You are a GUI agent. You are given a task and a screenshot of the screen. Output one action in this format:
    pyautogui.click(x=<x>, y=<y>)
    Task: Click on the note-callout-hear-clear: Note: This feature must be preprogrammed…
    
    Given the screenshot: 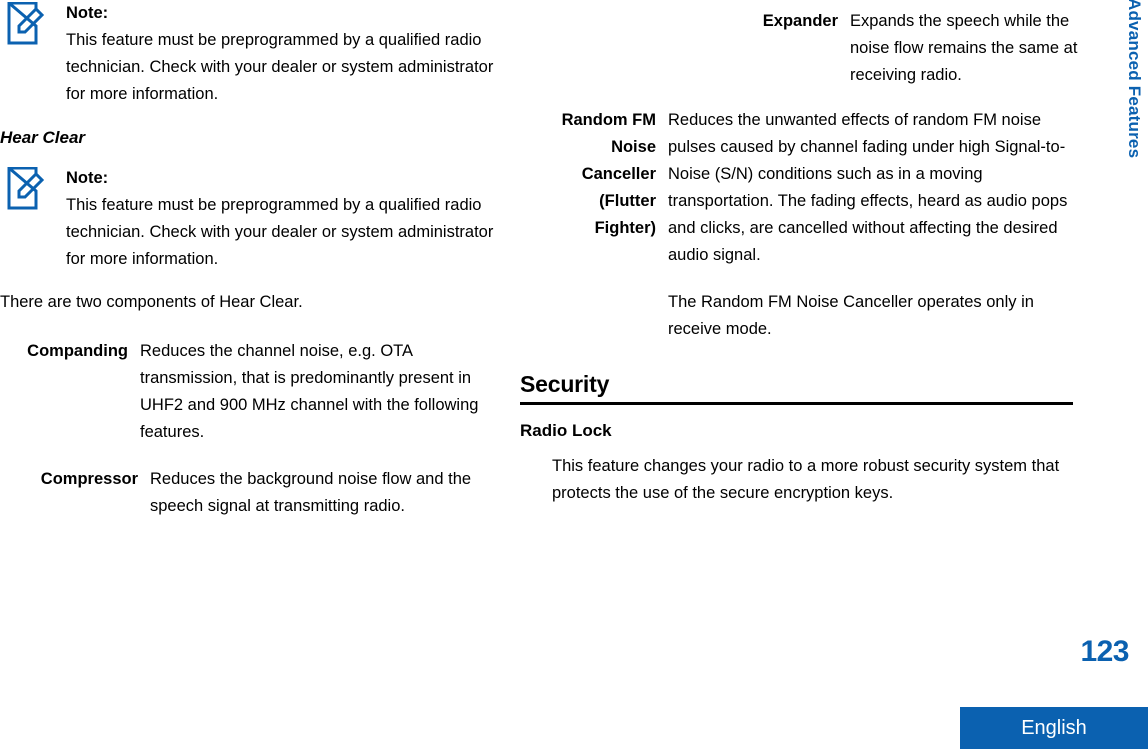 What is the action you would take?
    pyautogui.click(x=252, y=219)
    